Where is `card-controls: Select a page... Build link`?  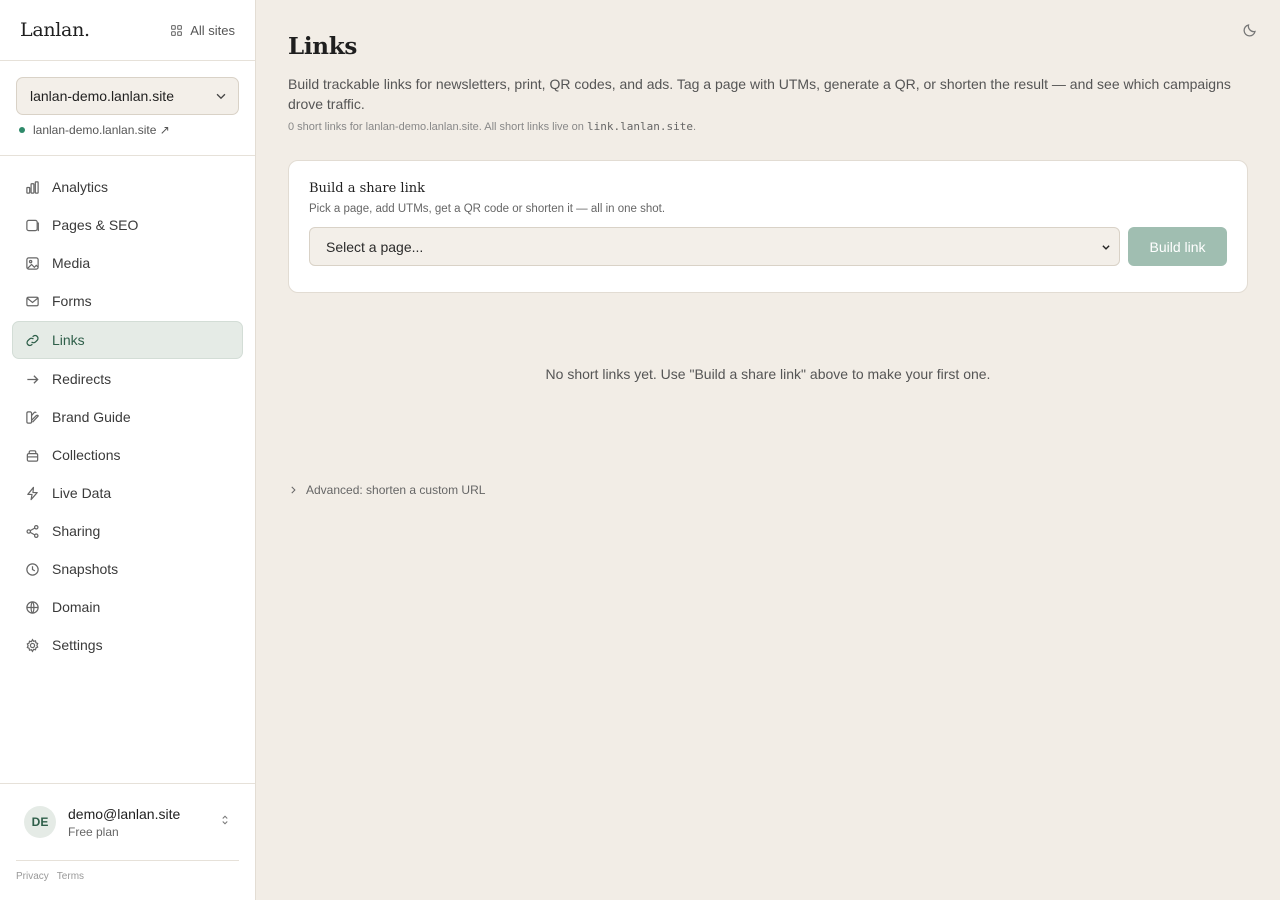 card-controls: Select a page... Build link is located at coordinates (768, 246).